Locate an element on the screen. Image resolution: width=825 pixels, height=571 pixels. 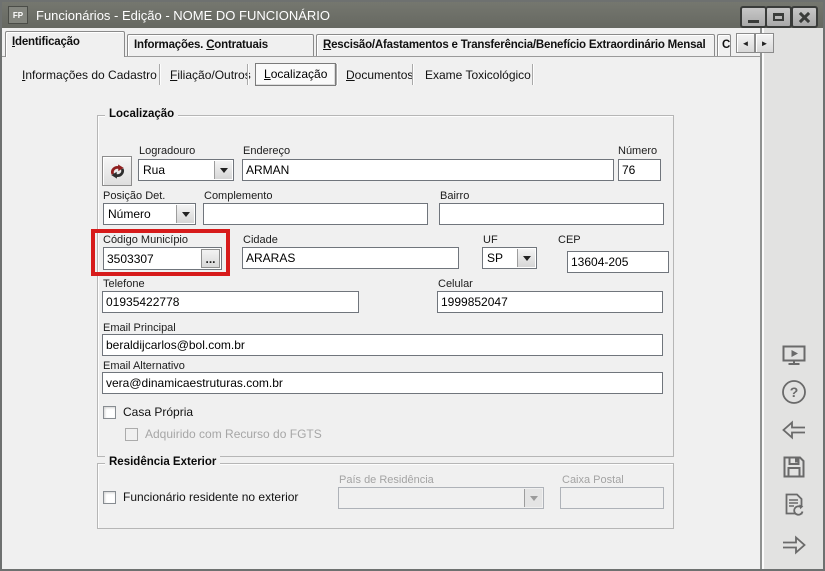
uf-combobox: SP is located at coordinates (509, 258).